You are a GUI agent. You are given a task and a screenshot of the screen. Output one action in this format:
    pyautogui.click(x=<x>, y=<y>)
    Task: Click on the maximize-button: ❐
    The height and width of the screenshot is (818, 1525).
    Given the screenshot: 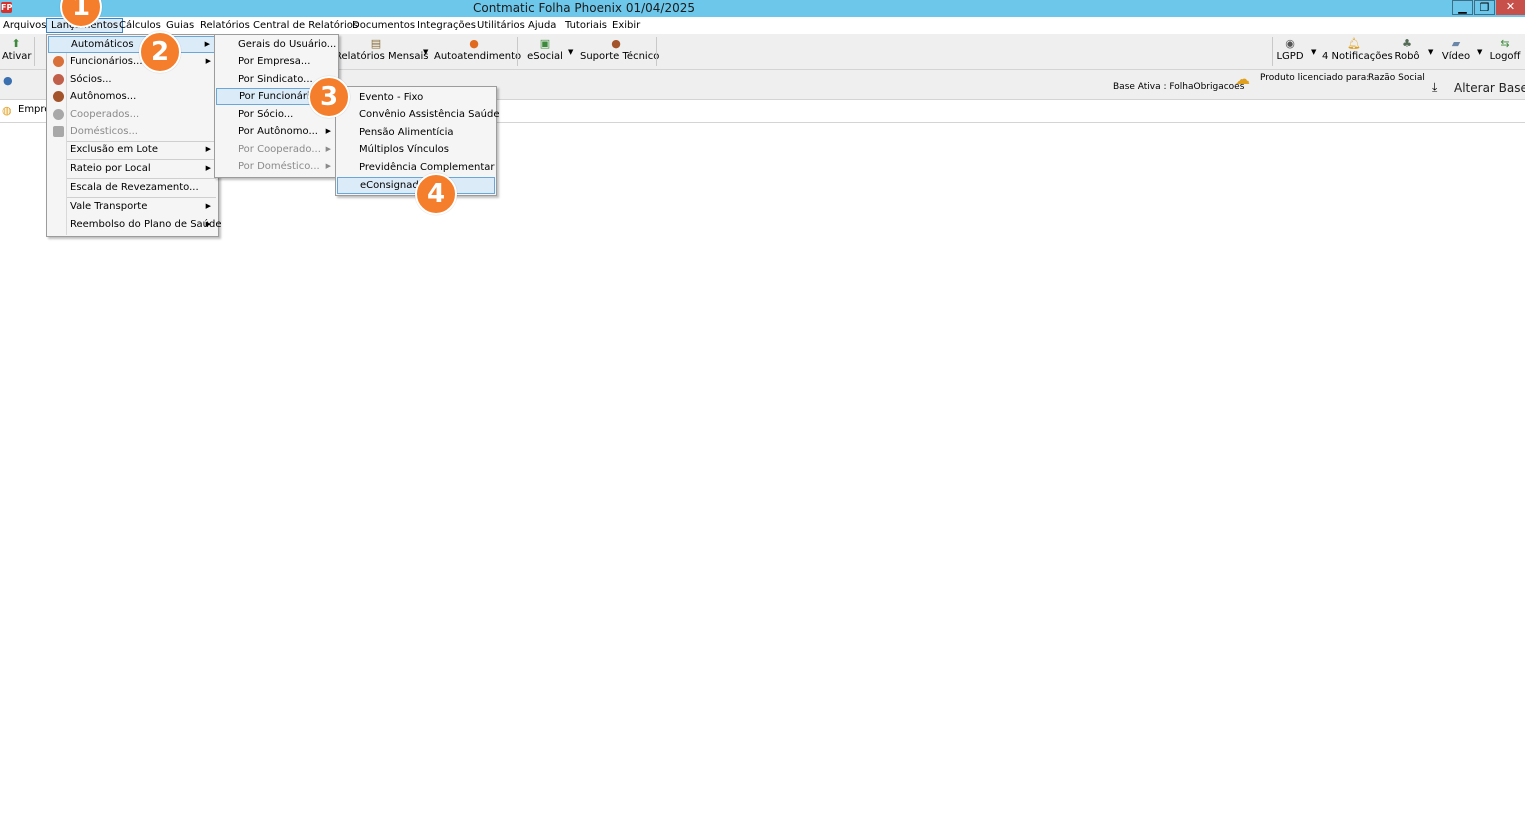 What is the action you would take?
    pyautogui.click(x=1484, y=7)
    